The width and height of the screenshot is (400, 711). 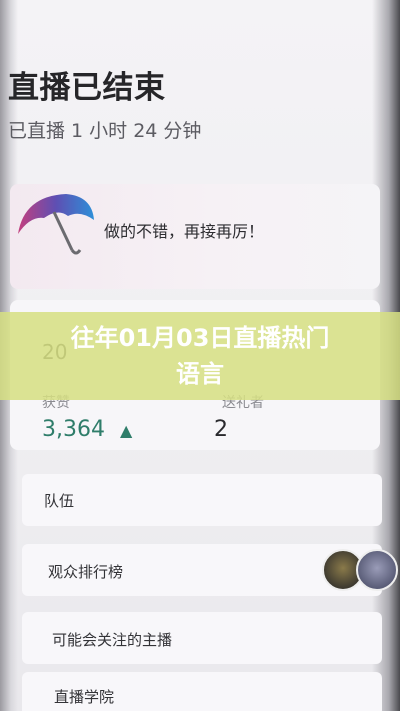 What do you see at coordinates (86, 572) in the screenshot?
I see `leaderboard-label: 观众排行榜` at bounding box center [86, 572].